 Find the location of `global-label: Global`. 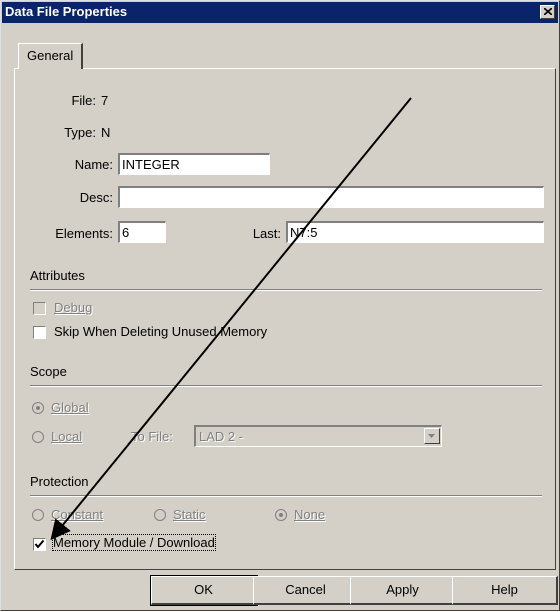

global-label: Global is located at coordinates (70, 407).